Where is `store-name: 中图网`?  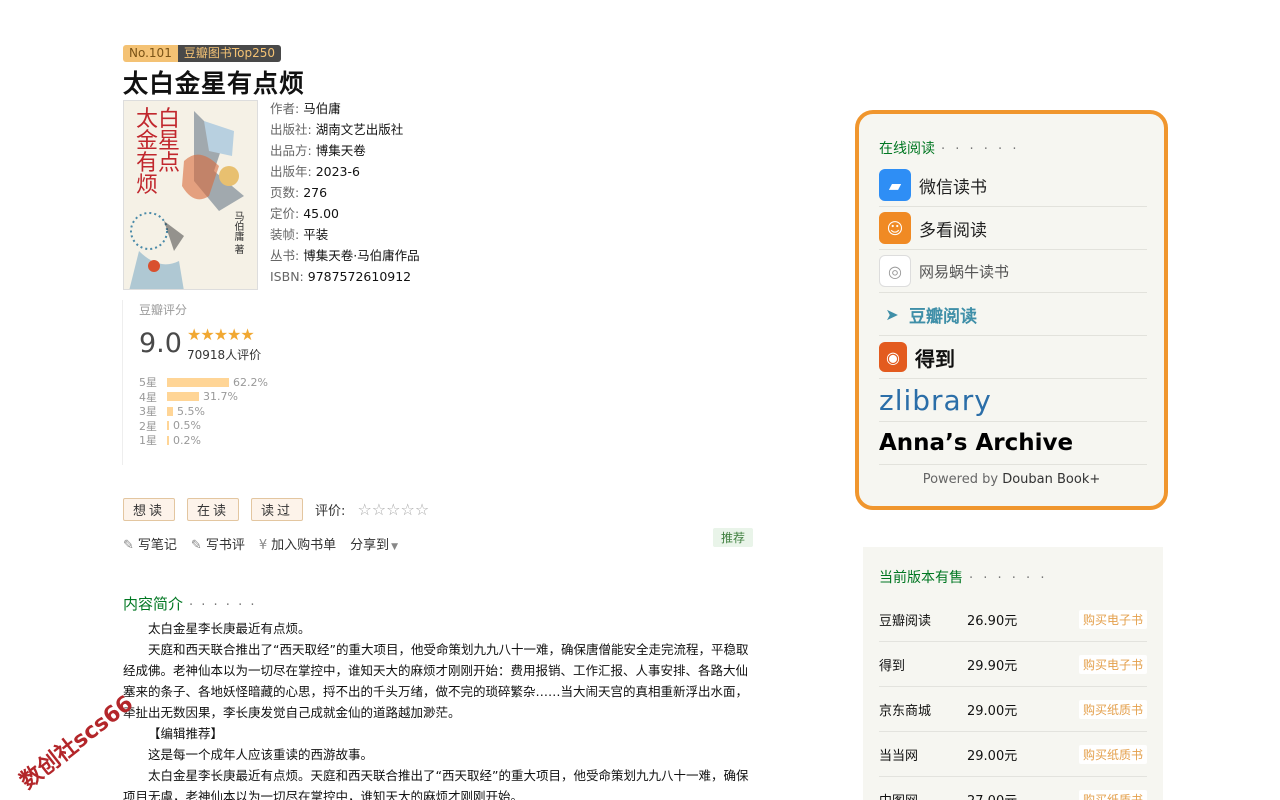 store-name: 中图网 is located at coordinates (923, 795).